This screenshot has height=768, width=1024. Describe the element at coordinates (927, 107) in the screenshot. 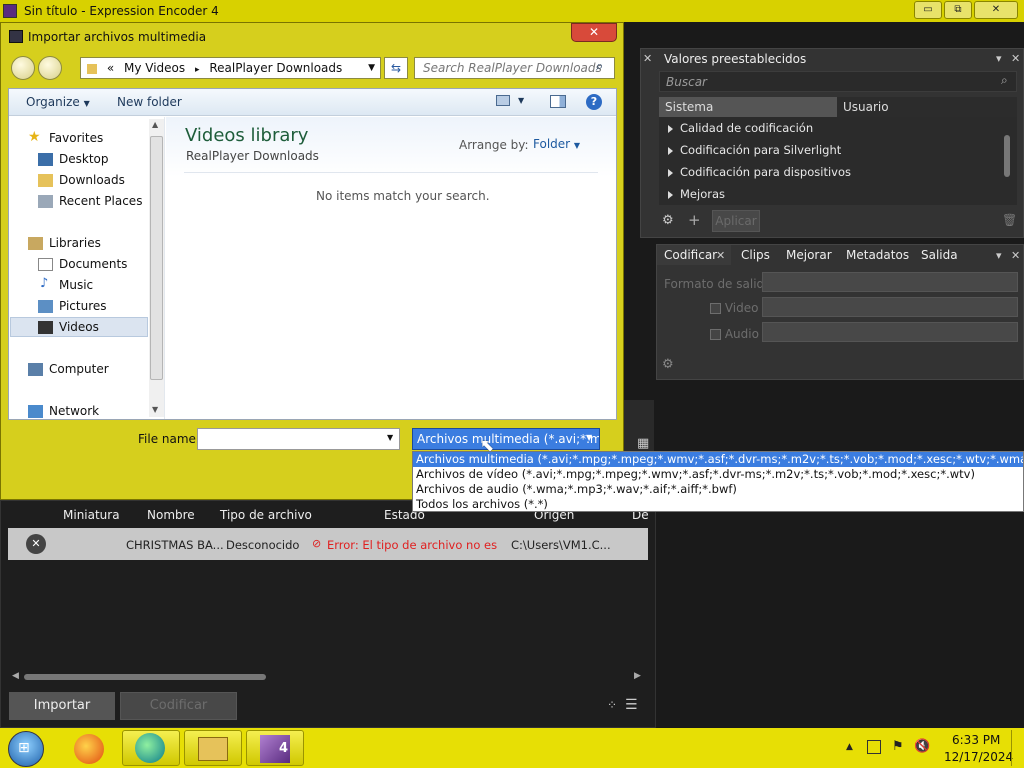

I see `tab-usuario: Usuario` at that location.